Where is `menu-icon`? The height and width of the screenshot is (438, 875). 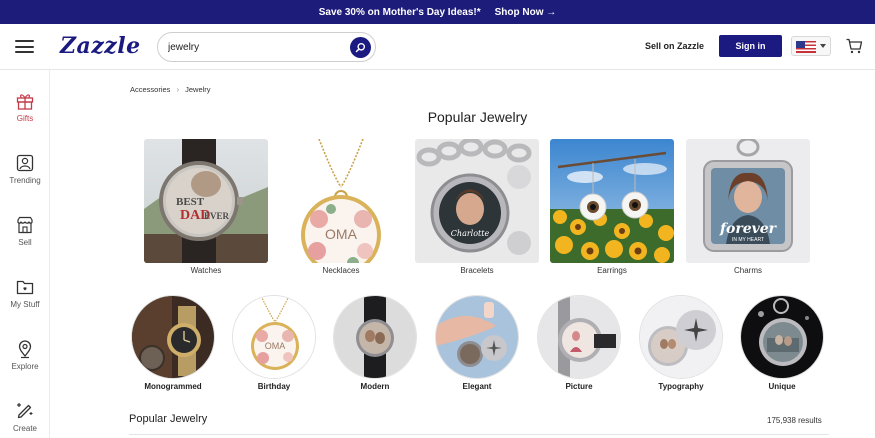 menu-icon is located at coordinates (24, 46).